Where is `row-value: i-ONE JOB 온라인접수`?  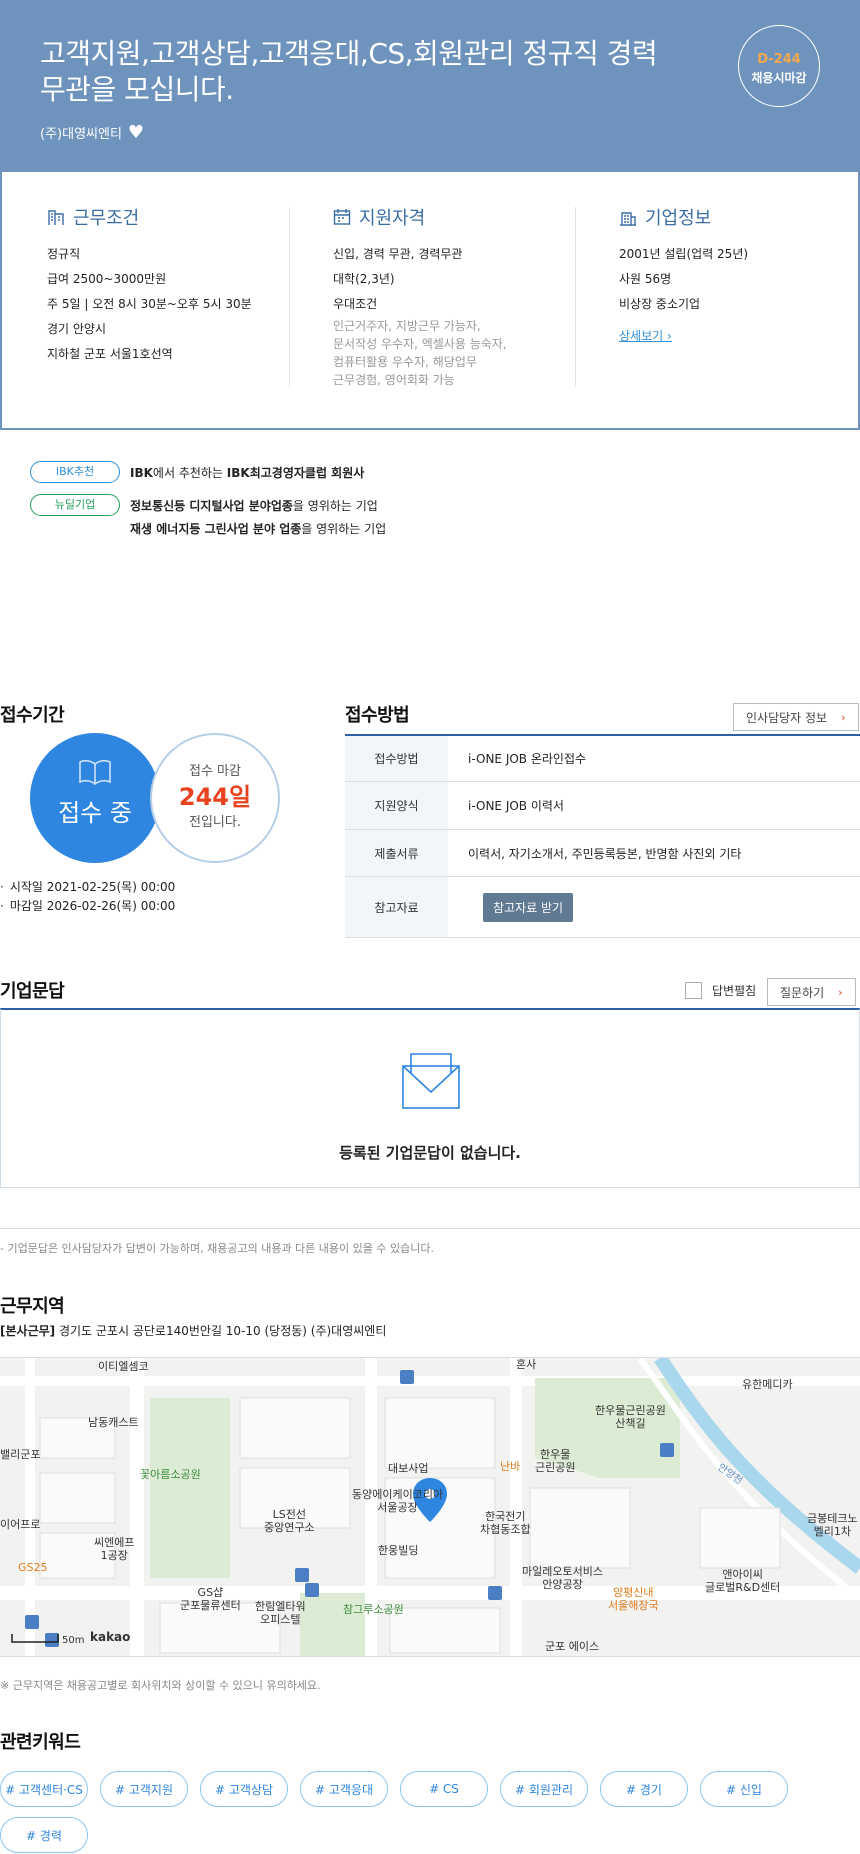 row-value: i-ONE JOB 온라인접수 is located at coordinates (527, 759).